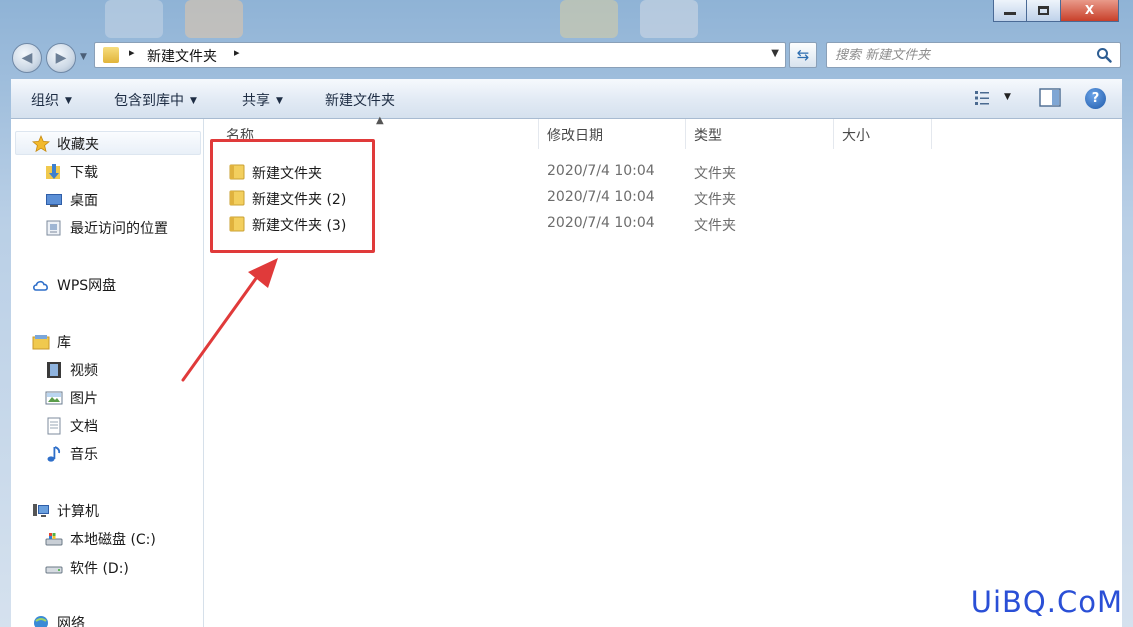  Describe the element at coordinates (64, 343) in the screenshot. I see `sidebar-item-label: 库` at that location.